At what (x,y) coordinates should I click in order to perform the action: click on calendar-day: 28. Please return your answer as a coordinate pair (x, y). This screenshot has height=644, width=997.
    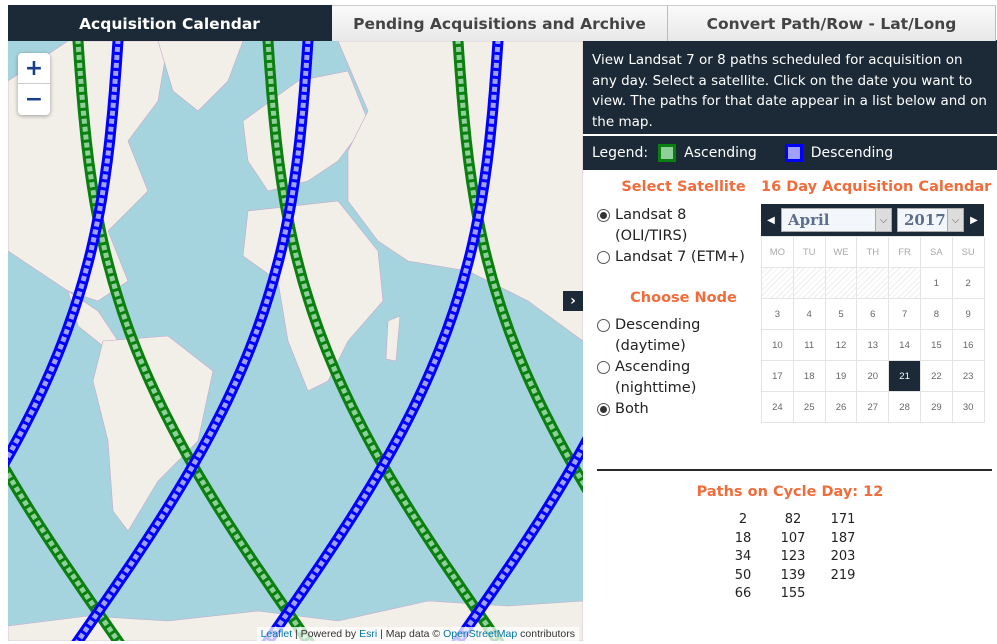
    Looking at the image, I should click on (905, 407).